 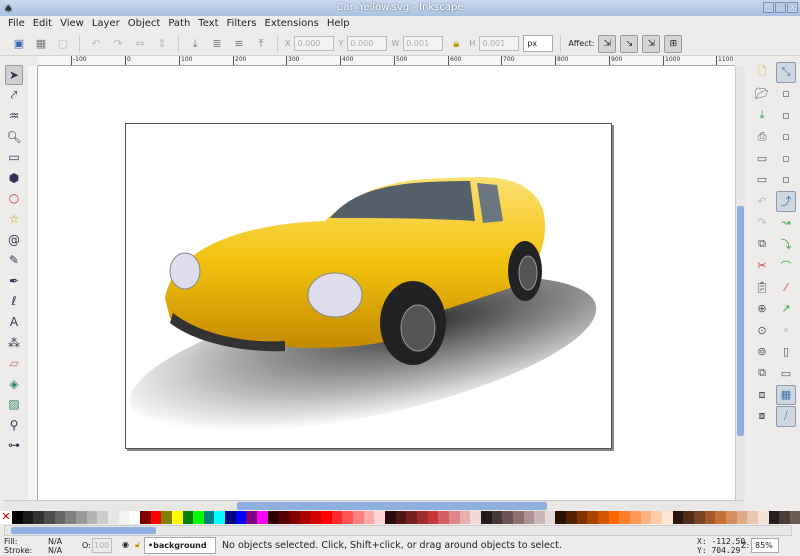 What do you see at coordinates (14, 75) in the screenshot?
I see `selector-tool-icon: ➤` at bounding box center [14, 75].